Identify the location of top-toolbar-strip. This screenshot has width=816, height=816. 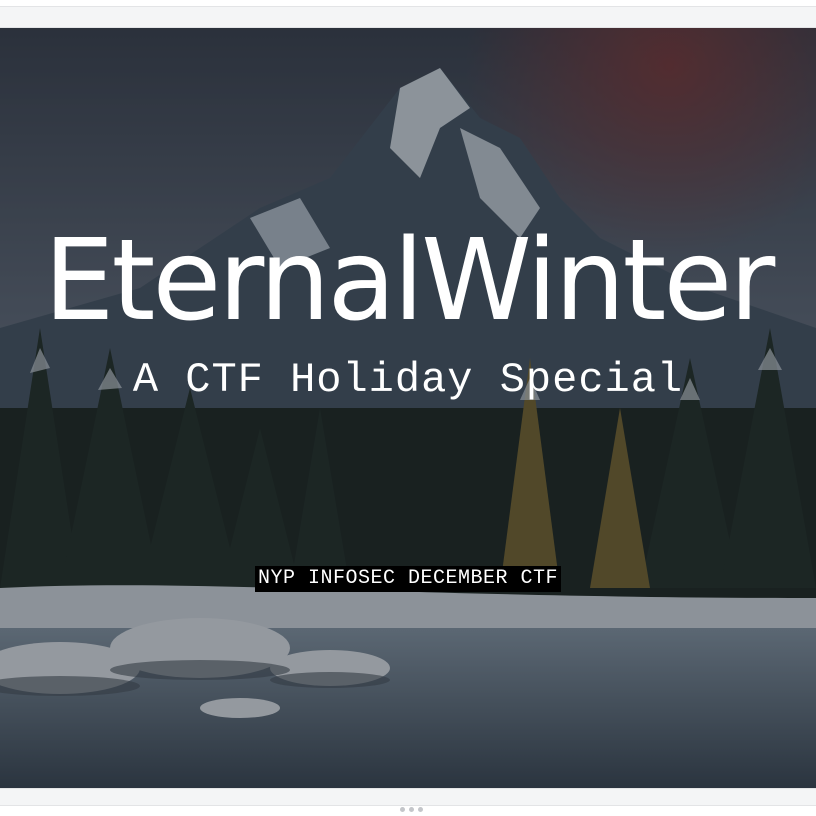
(408, 14).